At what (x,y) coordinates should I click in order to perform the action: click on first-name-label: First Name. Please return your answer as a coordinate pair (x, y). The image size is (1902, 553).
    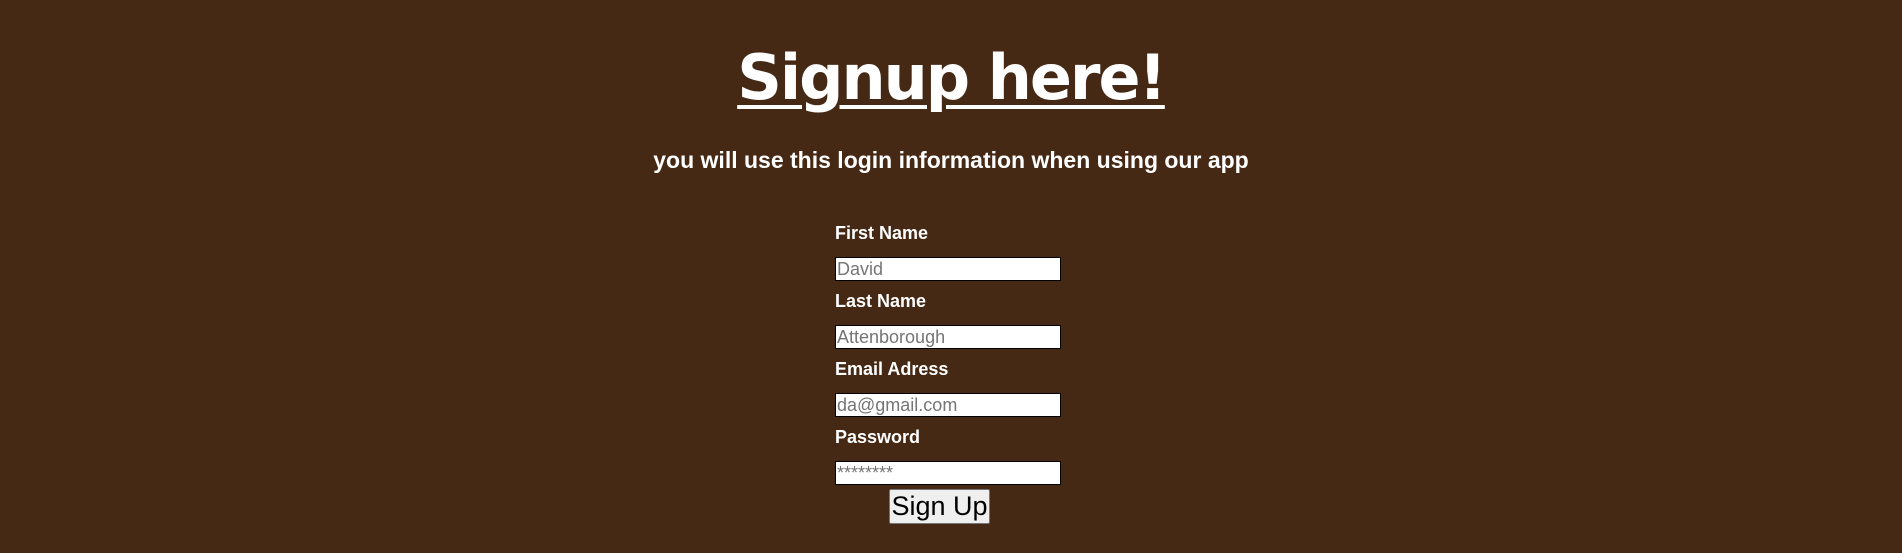
    Looking at the image, I should click on (882, 233).